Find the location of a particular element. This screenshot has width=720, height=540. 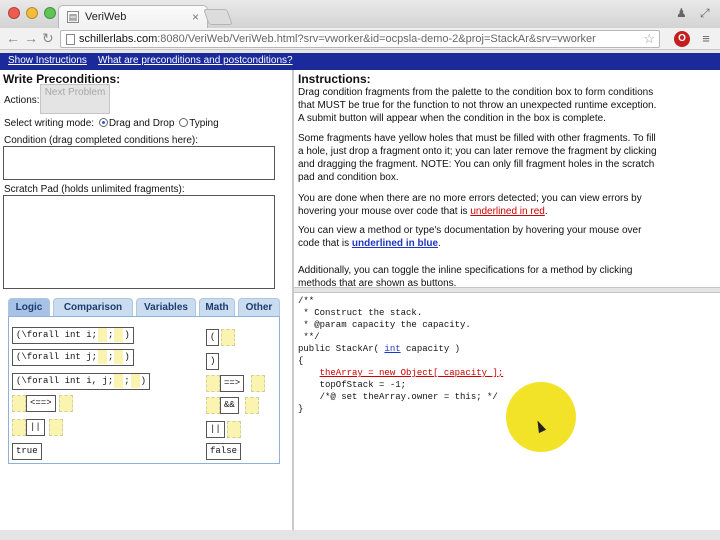

code-line: public StackAr( int capacity ) is located at coordinates (379, 349).